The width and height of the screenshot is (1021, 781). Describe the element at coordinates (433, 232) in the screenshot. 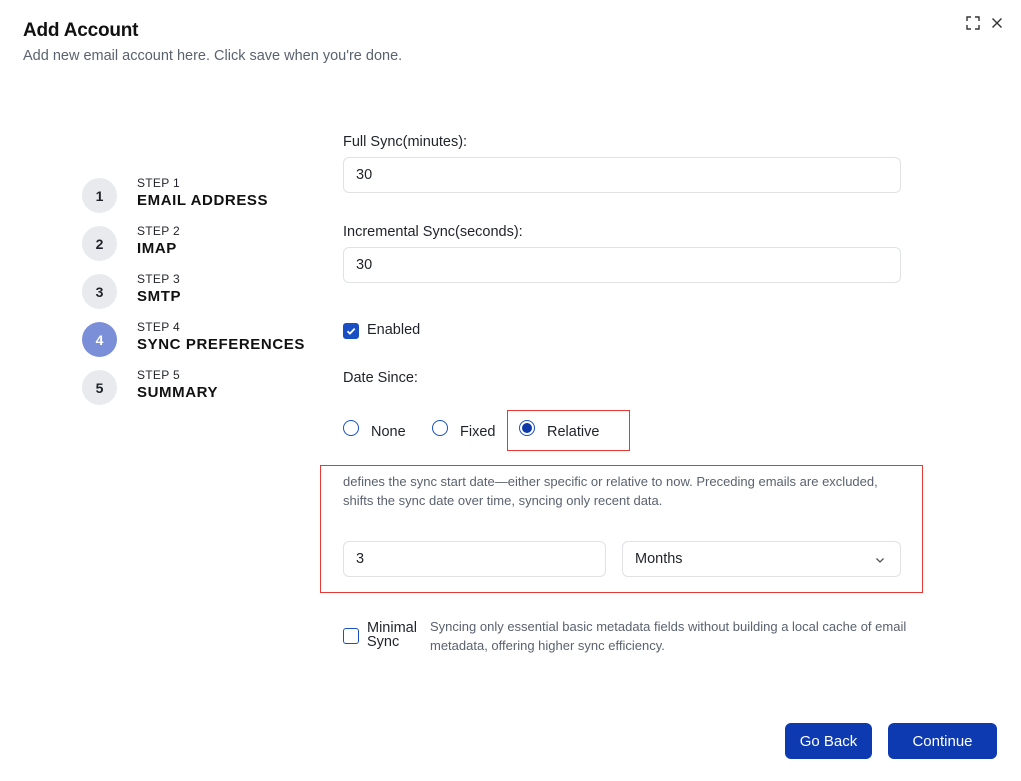

I see `incremental-sync-label: Incremental Sync(seconds):` at that location.